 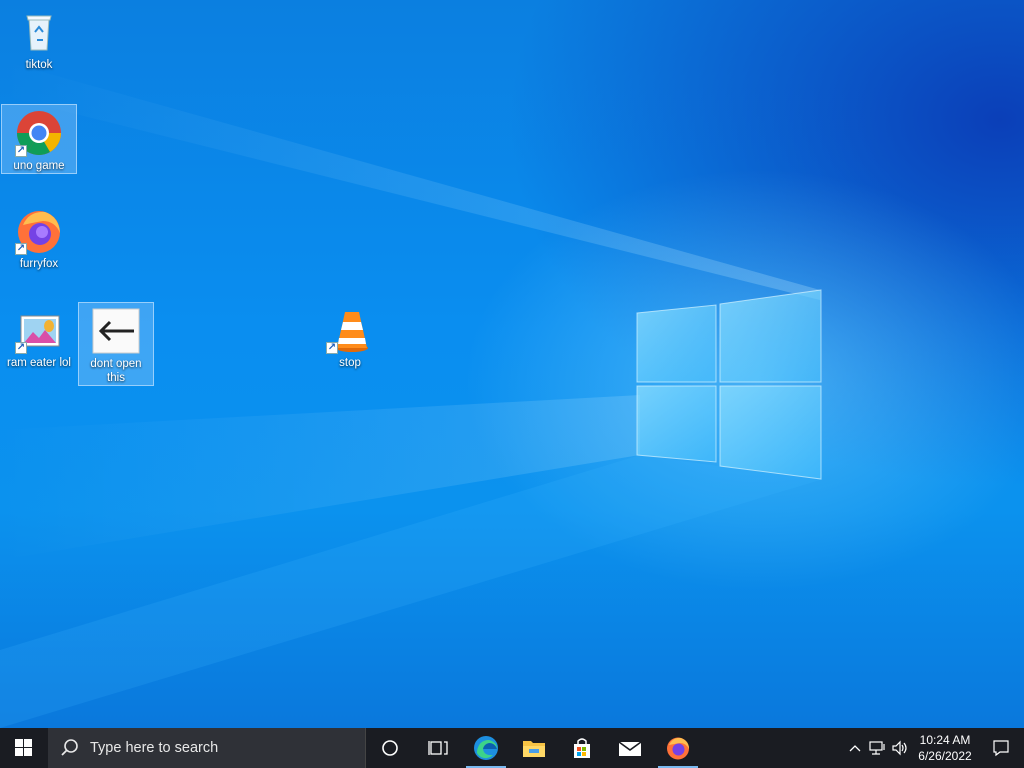 What do you see at coordinates (116, 371) in the screenshot?
I see `icon-label: dont open this` at bounding box center [116, 371].